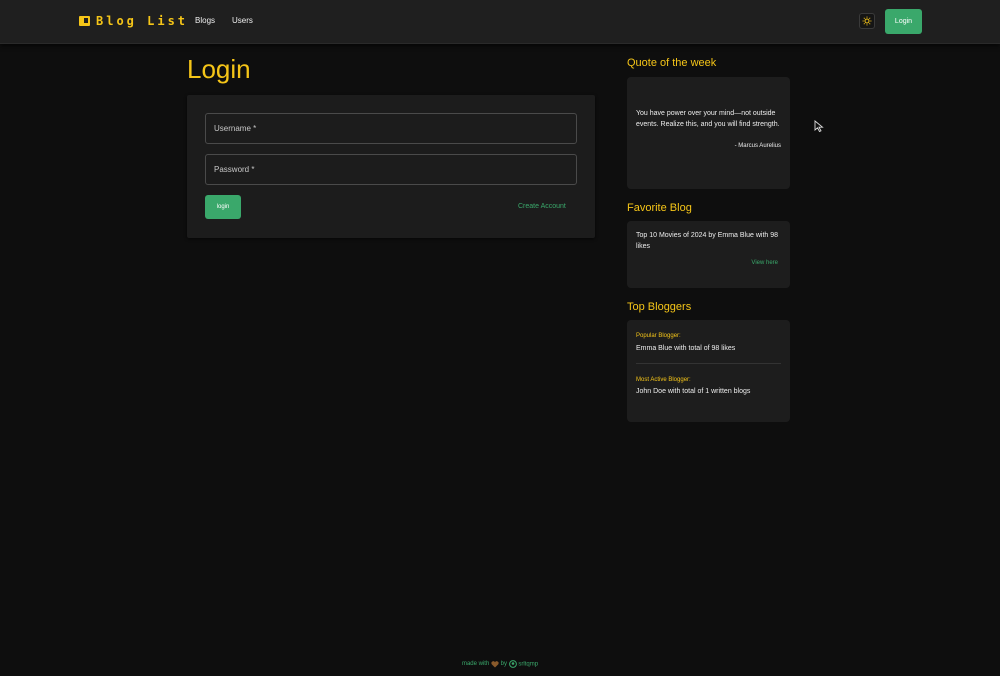 The image size is (1000, 676). Describe the element at coordinates (708, 363) in the screenshot. I see `divider` at that location.